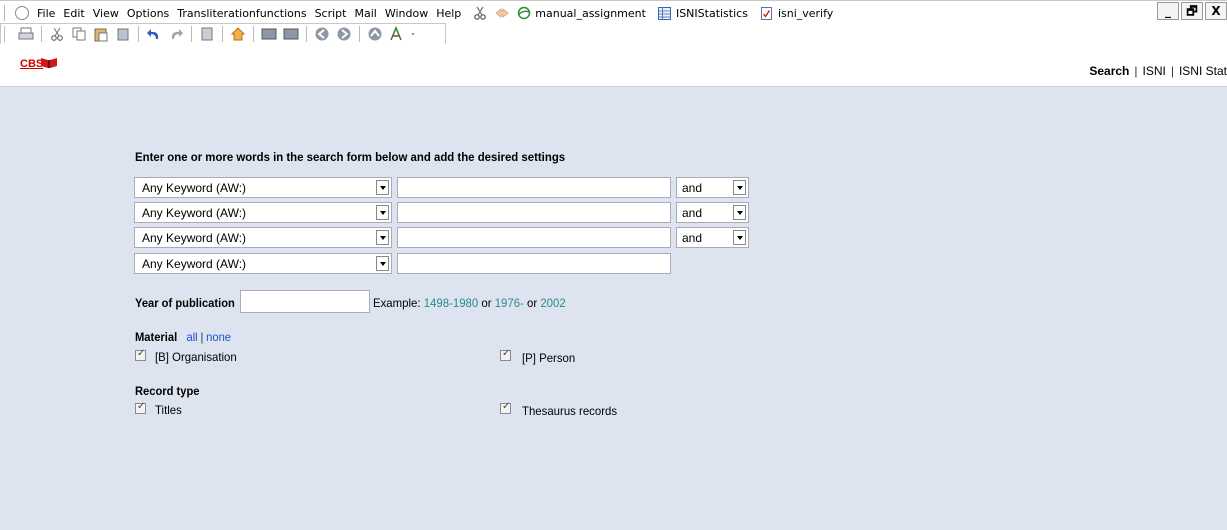 This screenshot has height=530, width=1227. What do you see at coordinates (156, 337) in the screenshot?
I see `material-label: Material` at bounding box center [156, 337].